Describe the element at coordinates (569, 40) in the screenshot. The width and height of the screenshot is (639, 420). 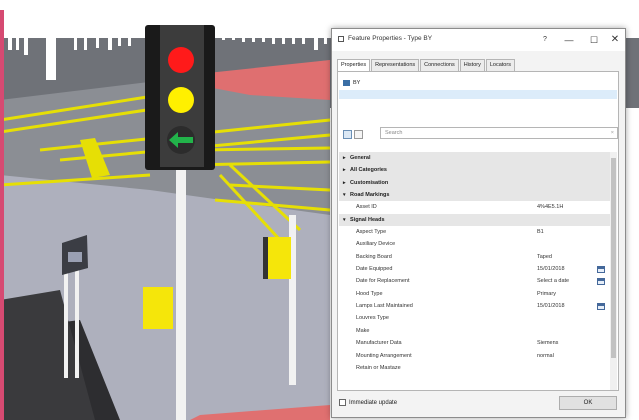
I see `minimize-button: —` at that location.